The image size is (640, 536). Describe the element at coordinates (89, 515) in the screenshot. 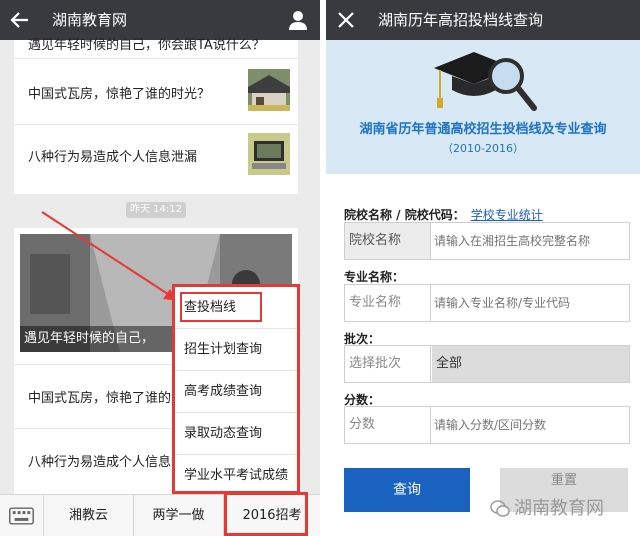

I see `tab-xiangjiaoyun: 湘教云` at that location.